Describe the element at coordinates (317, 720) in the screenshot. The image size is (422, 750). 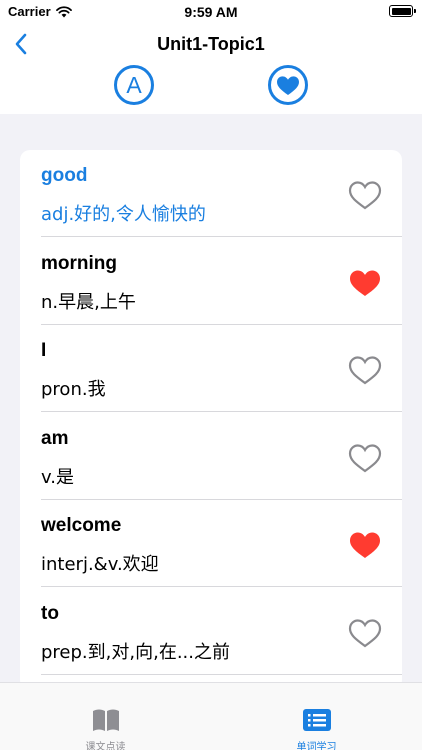
I see `list-icon` at that location.